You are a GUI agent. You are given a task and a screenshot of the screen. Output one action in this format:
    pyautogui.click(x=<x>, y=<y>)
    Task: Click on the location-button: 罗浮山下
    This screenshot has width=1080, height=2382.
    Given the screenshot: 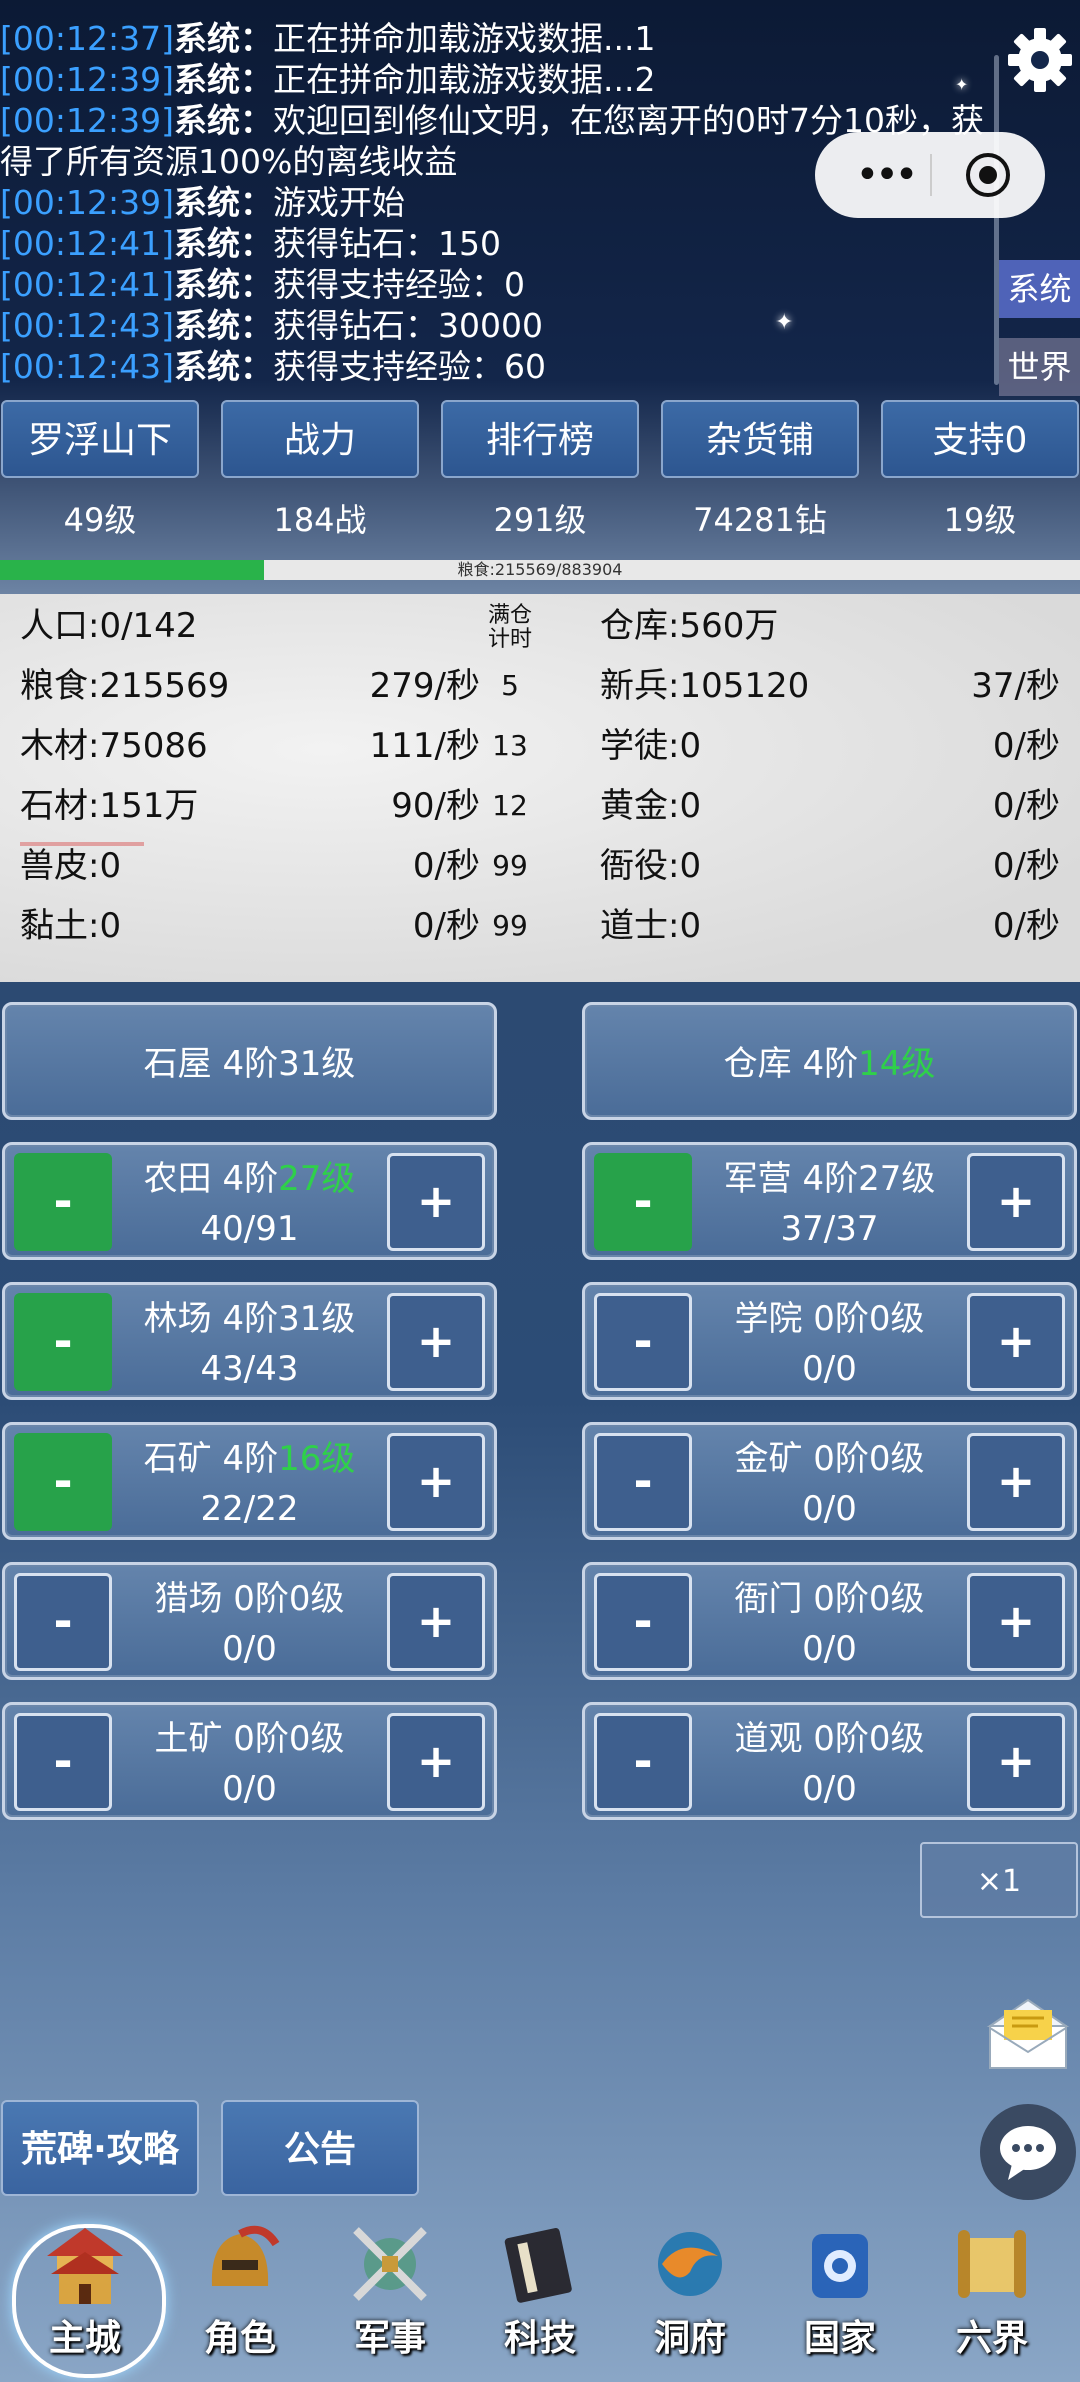 What is the action you would take?
    pyautogui.click(x=100, y=439)
    